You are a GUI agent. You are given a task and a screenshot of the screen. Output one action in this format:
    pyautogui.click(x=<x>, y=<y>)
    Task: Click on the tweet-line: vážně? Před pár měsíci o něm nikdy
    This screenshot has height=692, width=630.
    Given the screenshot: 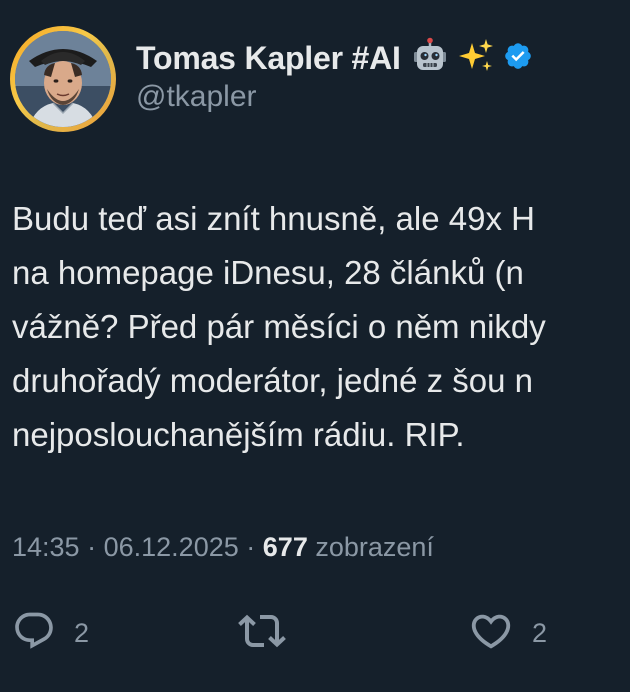 What is the action you would take?
    pyautogui.click(x=279, y=326)
    